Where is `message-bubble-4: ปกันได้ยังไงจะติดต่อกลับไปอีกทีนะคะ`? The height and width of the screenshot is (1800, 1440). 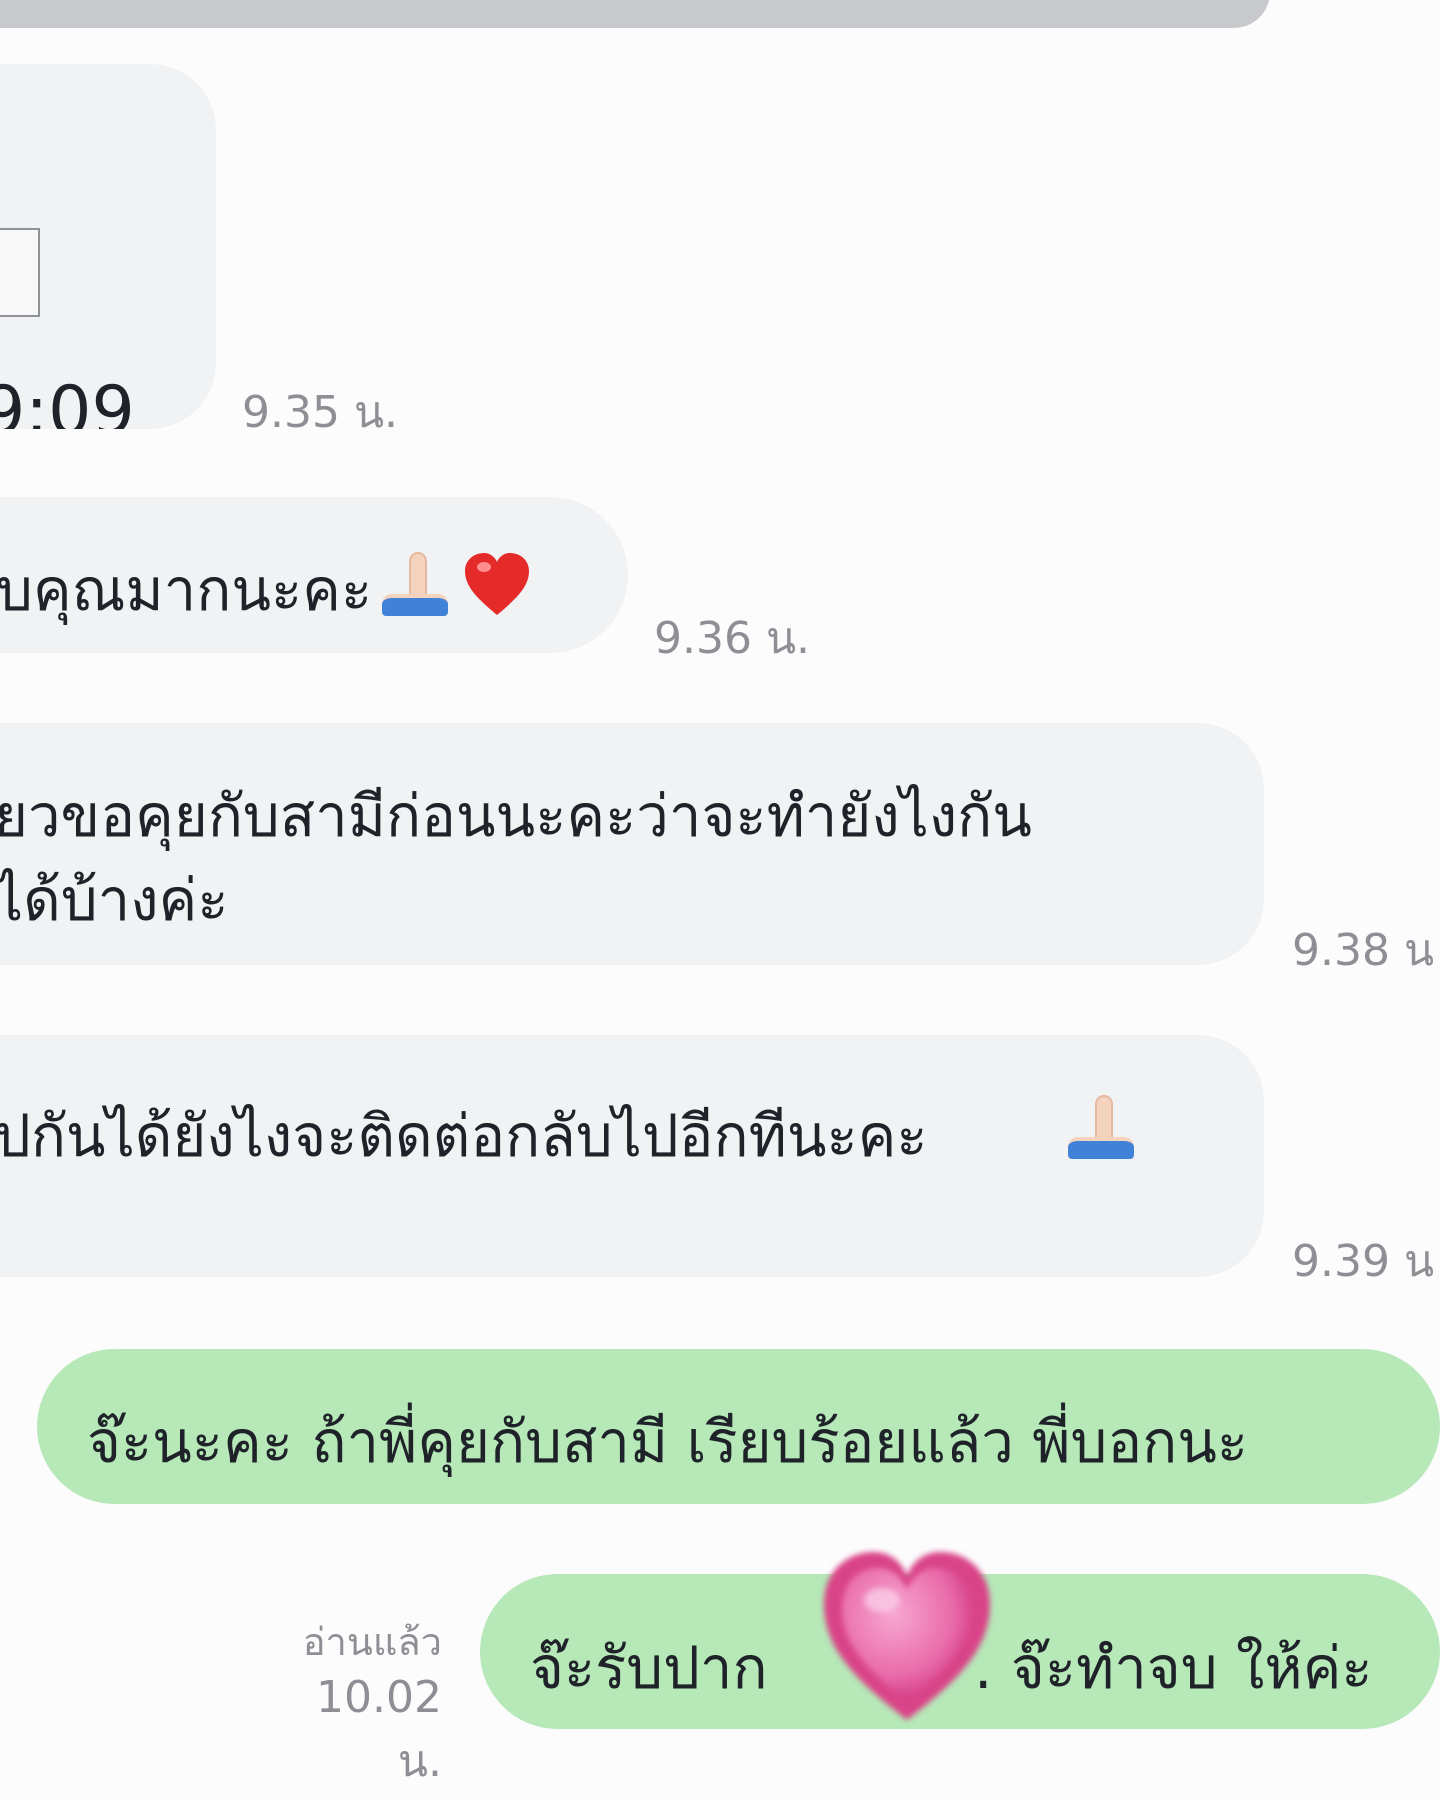
message-bubble-4: ปกันได้ยังไงจะติดต่อกลับไปอีกทีนะคะ is located at coordinates (632, 1156).